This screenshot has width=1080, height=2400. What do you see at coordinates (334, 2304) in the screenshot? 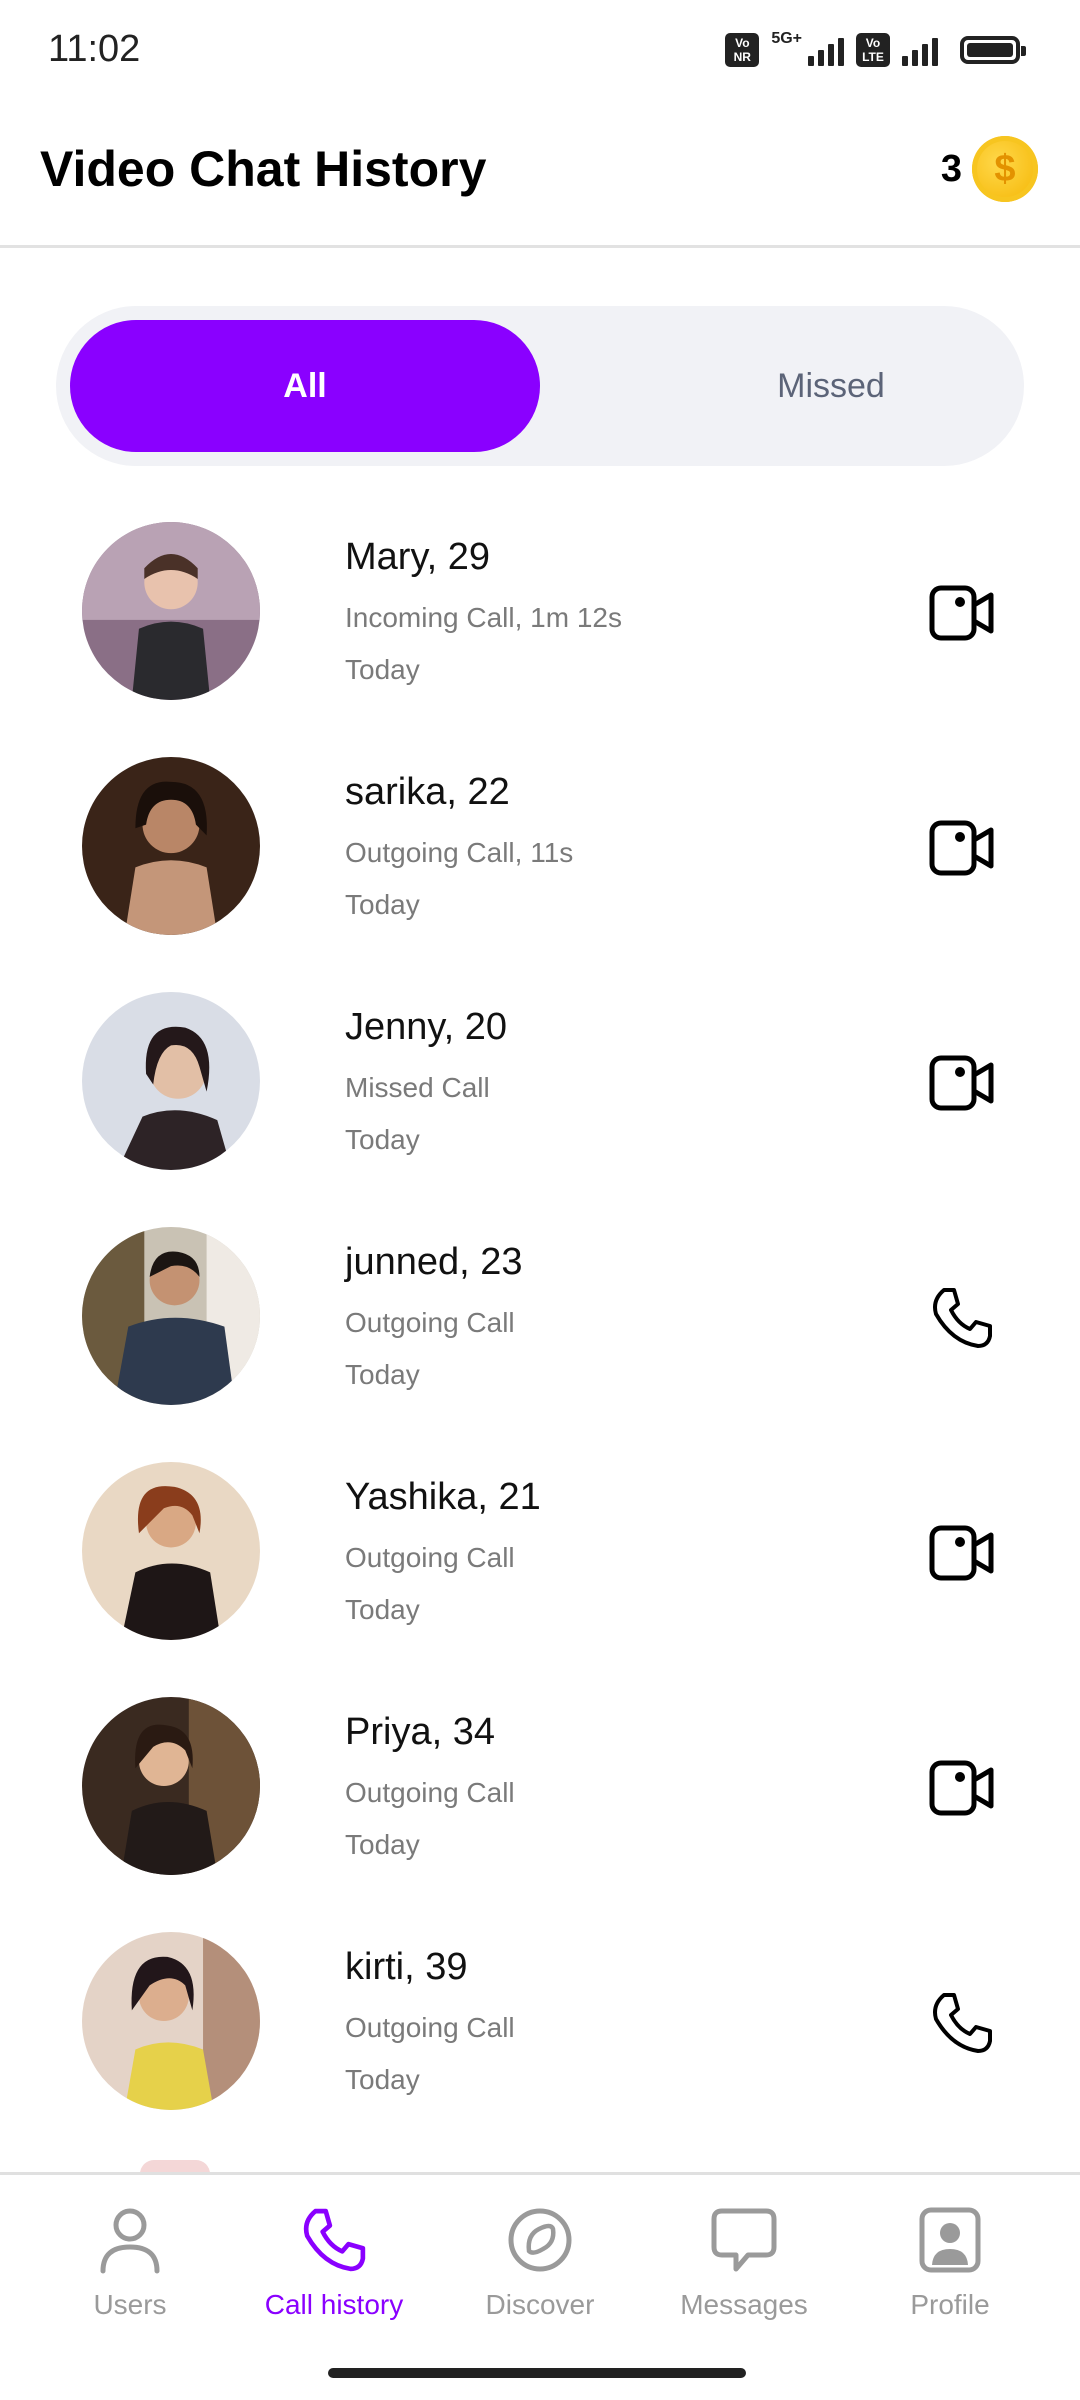
I see `nav-label: Call history` at bounding box center [334, 2304].